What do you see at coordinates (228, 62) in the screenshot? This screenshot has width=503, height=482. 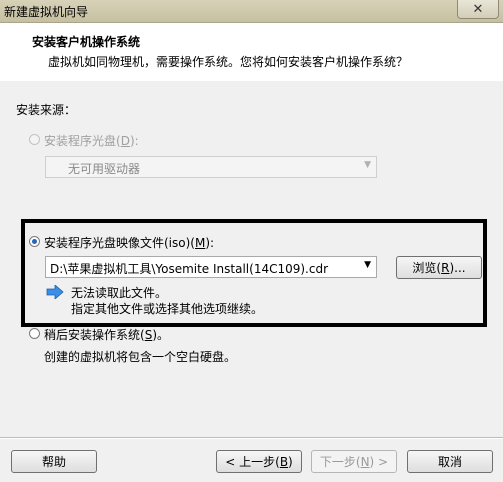 I see `page-subtitle: 虚拟机如同物理机，需要操作系统。您将如何安装客户机操作系统？` at bounding box center [228, 62].